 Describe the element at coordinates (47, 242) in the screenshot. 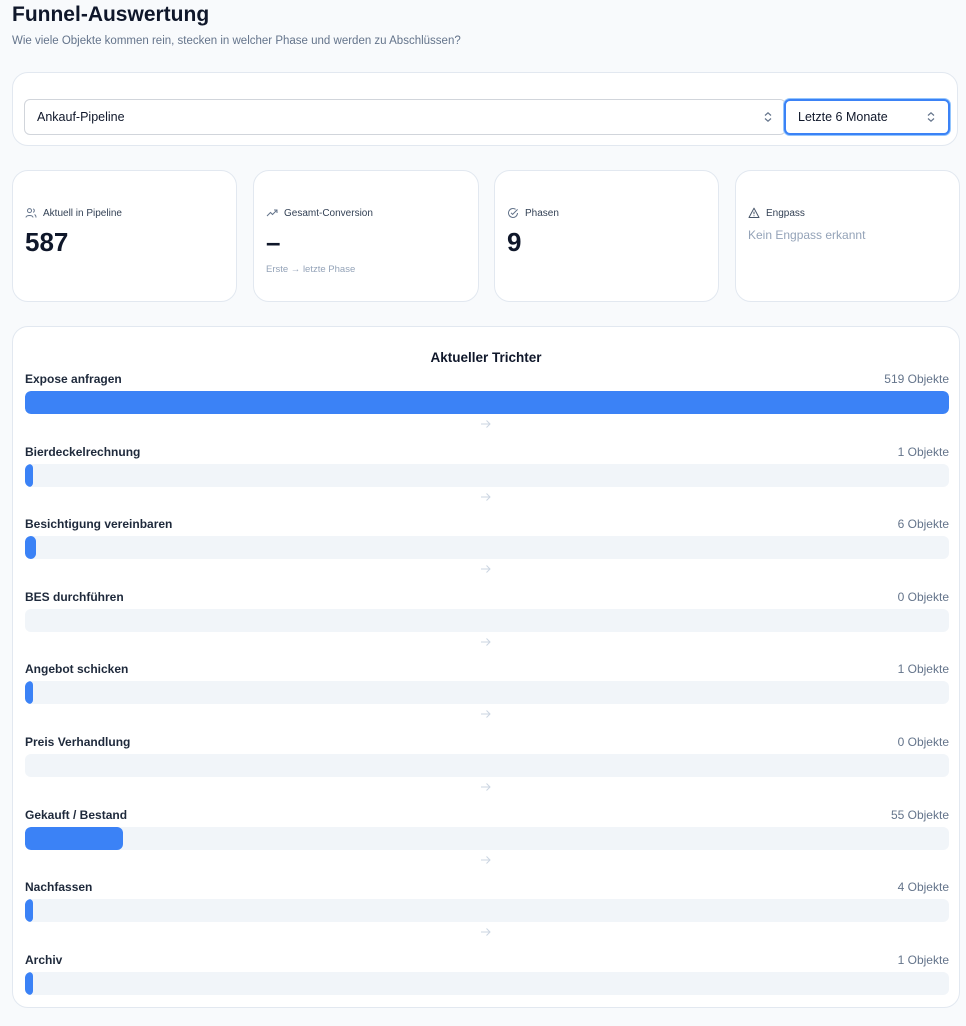

I see `kpi-pipeline-value: 587` at that location.